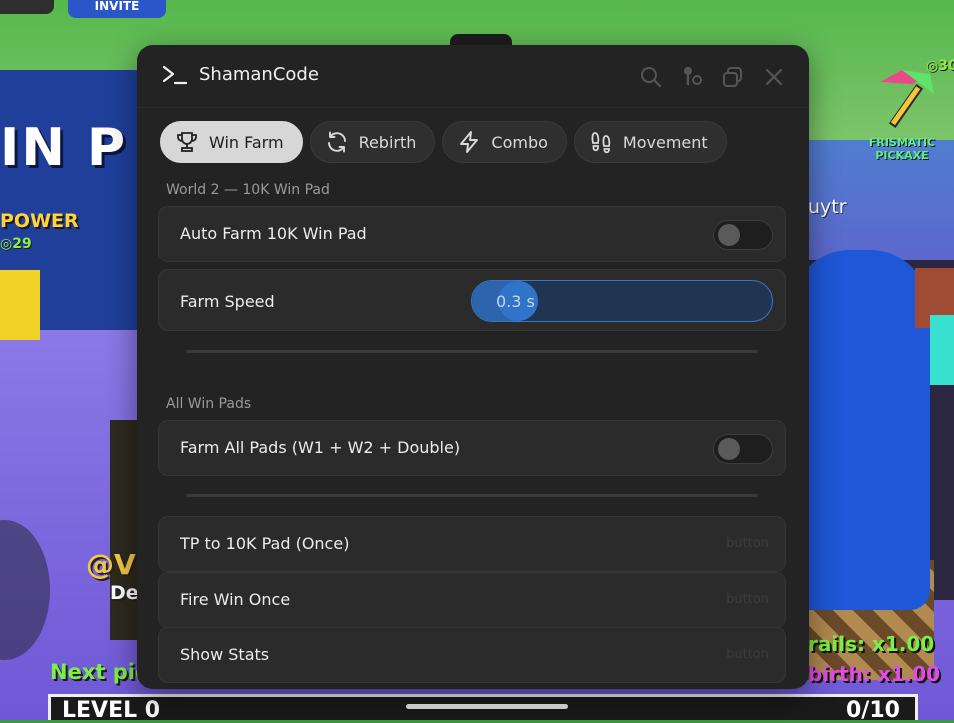  I want to click on farm-speed-label: Farm Speed, so click(227, 301).